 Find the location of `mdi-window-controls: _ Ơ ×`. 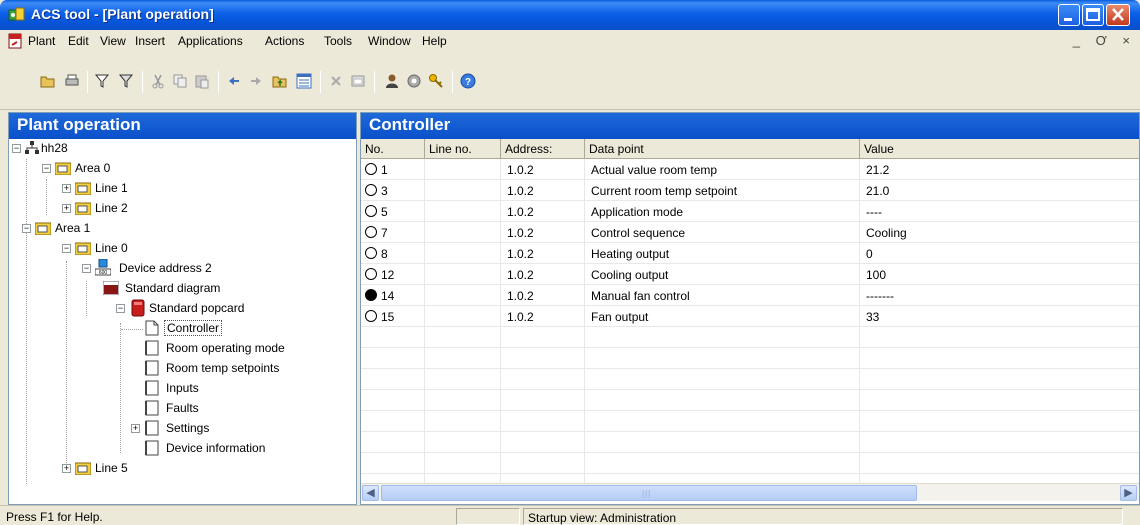

mdi-window-controls: _ Ơ × is located at coordinates (1104, 40).